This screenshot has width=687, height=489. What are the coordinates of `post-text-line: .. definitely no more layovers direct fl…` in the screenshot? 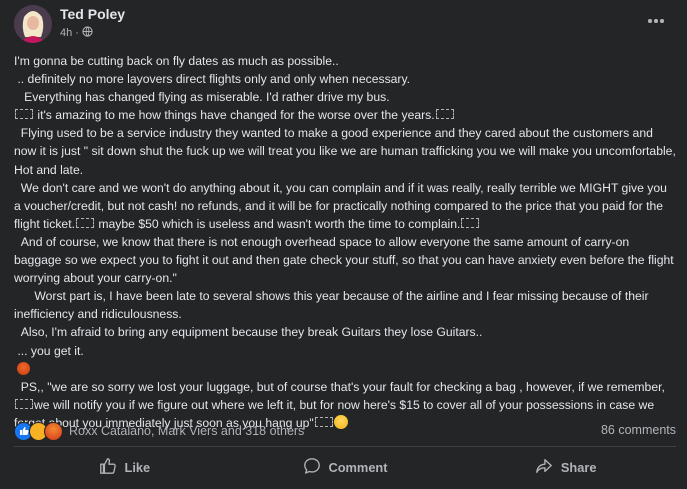 It's located at (212, 79).